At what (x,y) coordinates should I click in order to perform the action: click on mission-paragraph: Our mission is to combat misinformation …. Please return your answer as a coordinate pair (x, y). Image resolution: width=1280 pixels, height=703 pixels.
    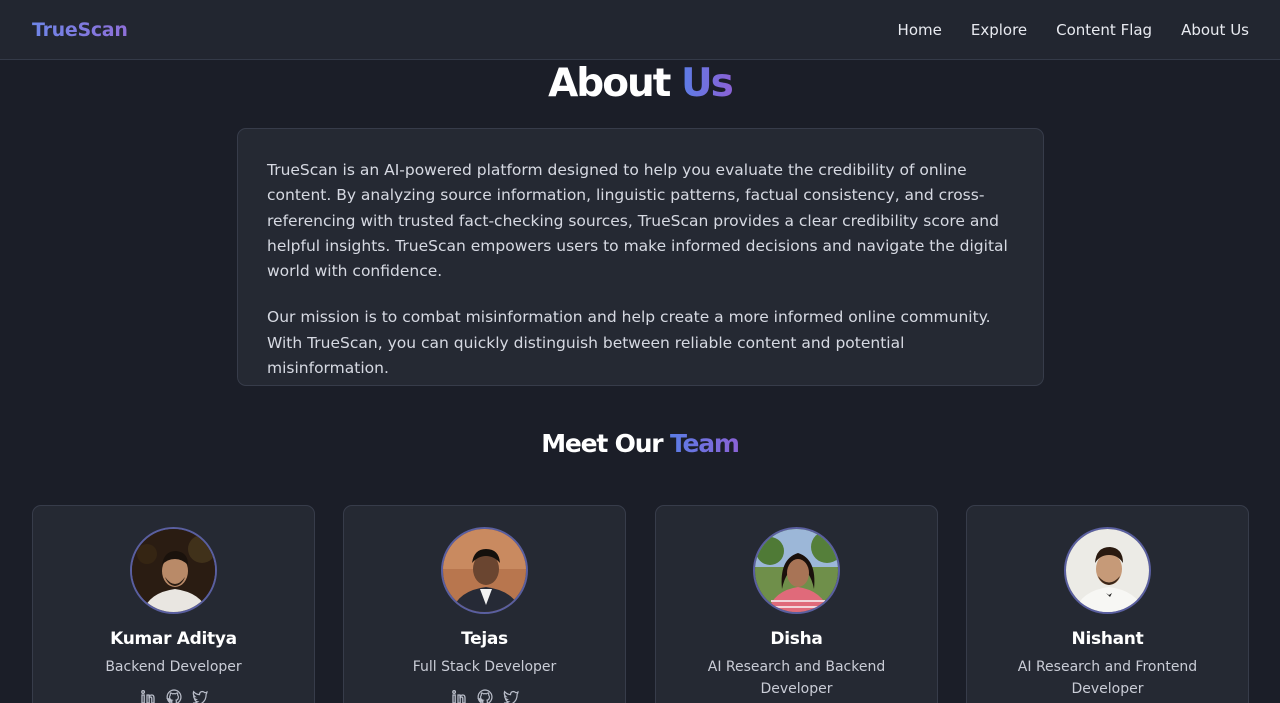
    Looking at the image, I should click on (629, 343).